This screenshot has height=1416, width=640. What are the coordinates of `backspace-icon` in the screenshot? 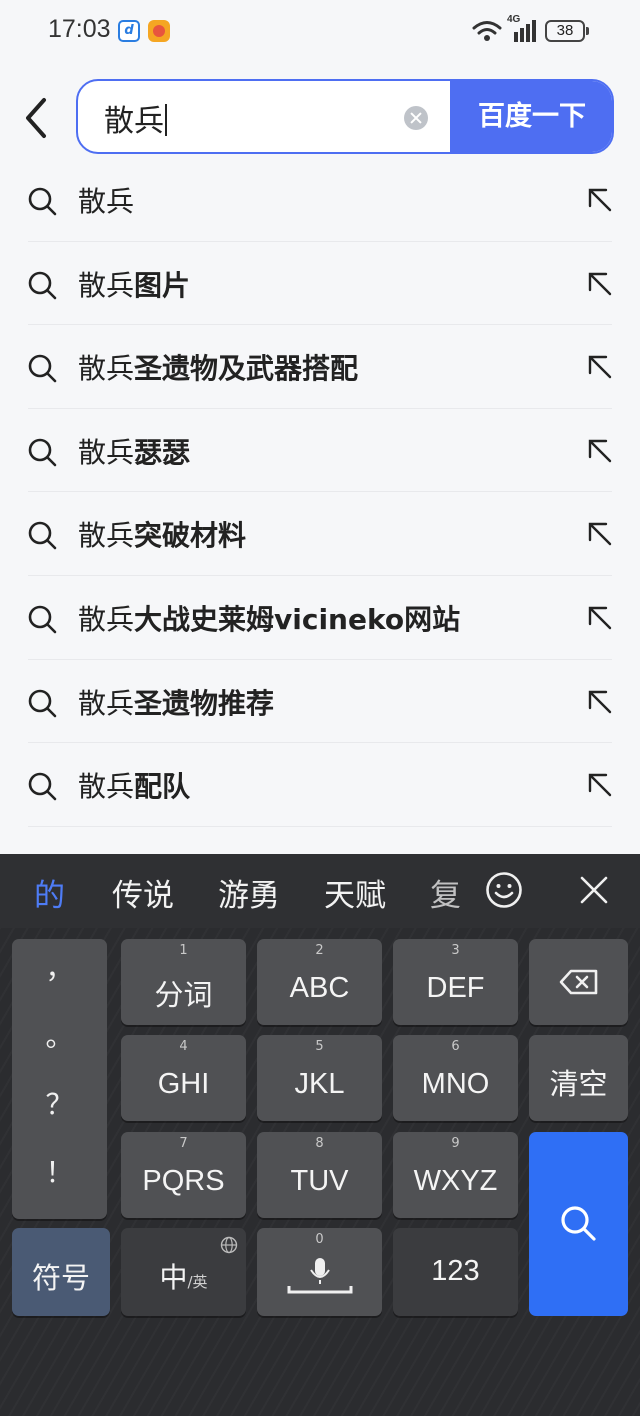 It's located at (578, 982).